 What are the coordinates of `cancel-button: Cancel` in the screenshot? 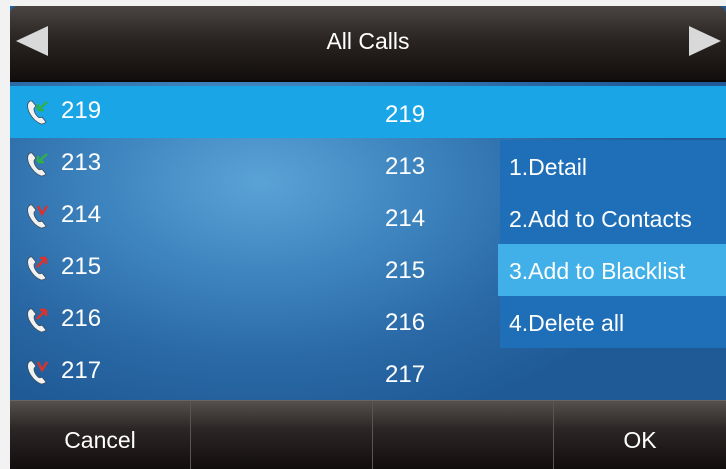 It's located at (100, 435).